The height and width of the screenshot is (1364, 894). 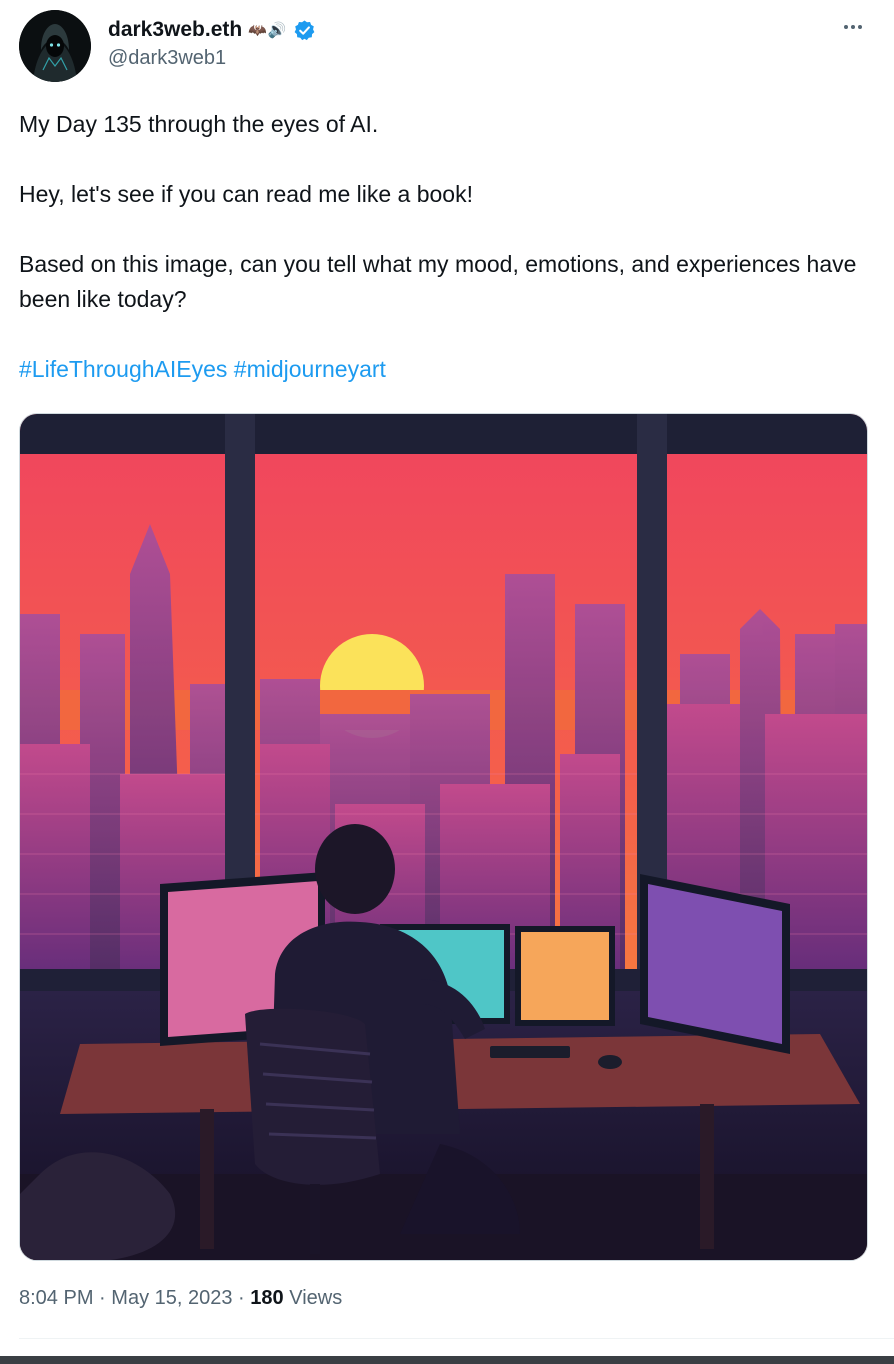 What do you see at coordinates (447, 1360) in the screenshot?
I see `window-bottom-edge` at bounding box center [447, 1360].